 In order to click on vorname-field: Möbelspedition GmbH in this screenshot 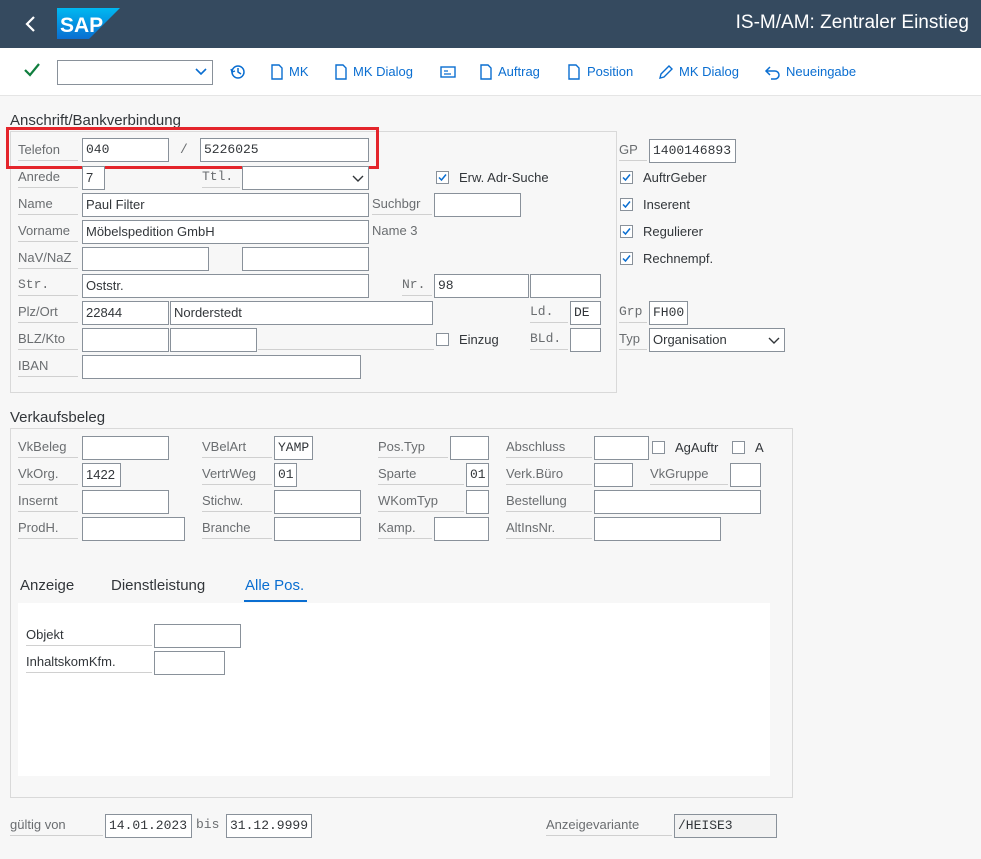, I will do `click(225, 232)`.